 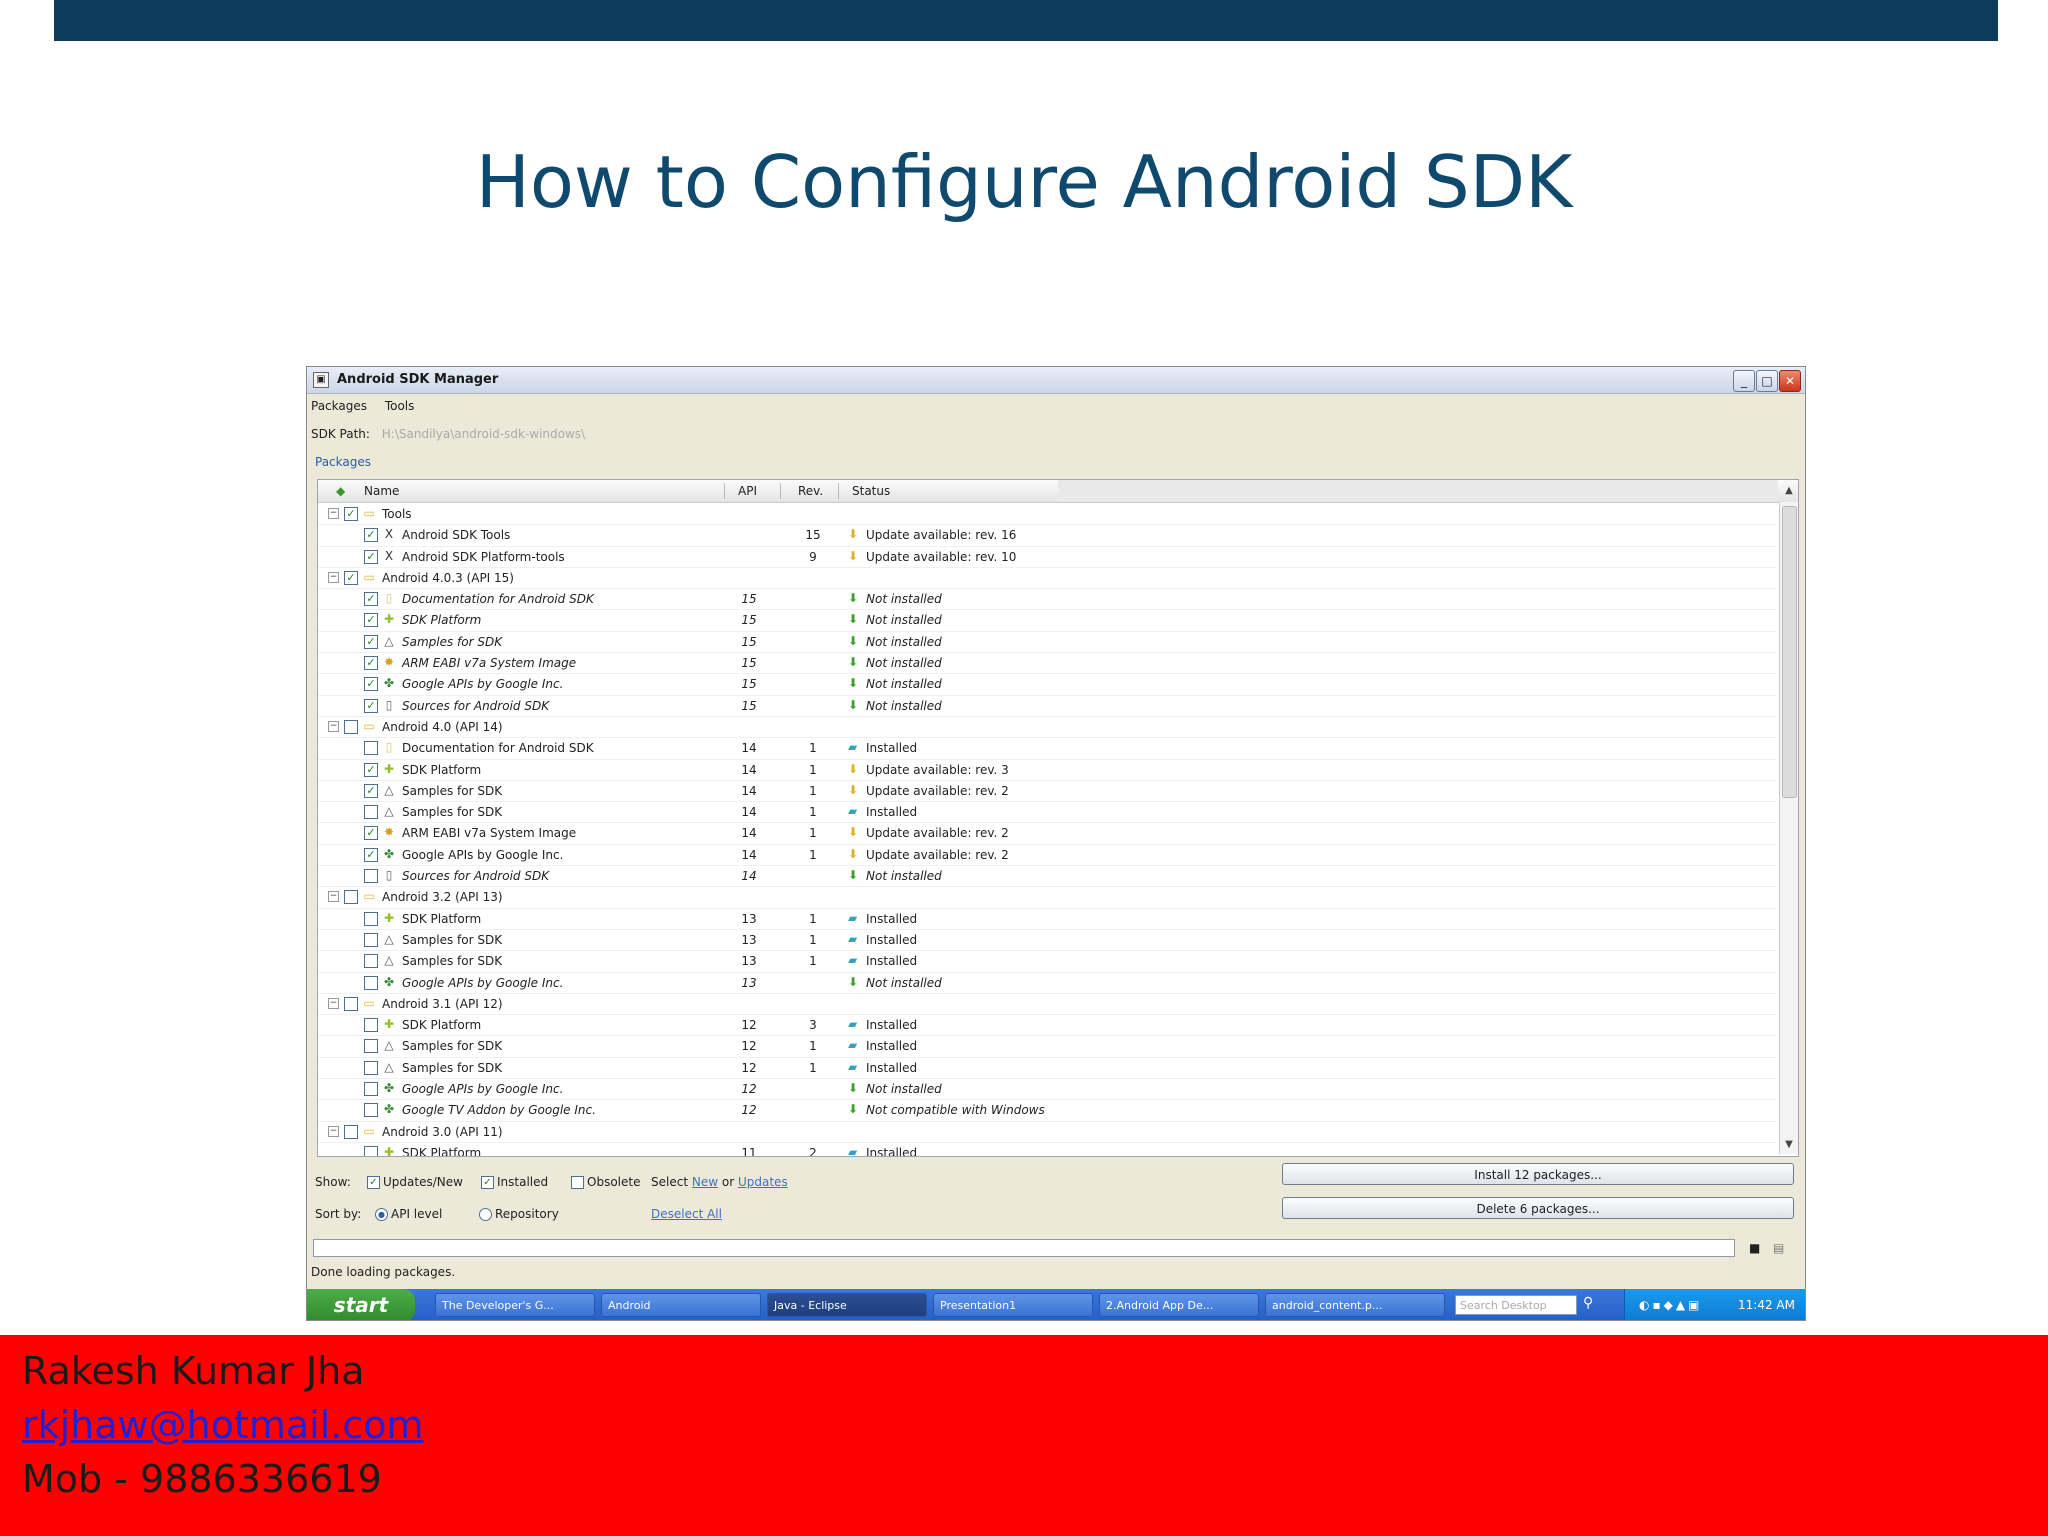 I want to click on package-row: ✓ ✚ SDK Platform 15 ⬇ Not installed, so click(x=1047, y=621).